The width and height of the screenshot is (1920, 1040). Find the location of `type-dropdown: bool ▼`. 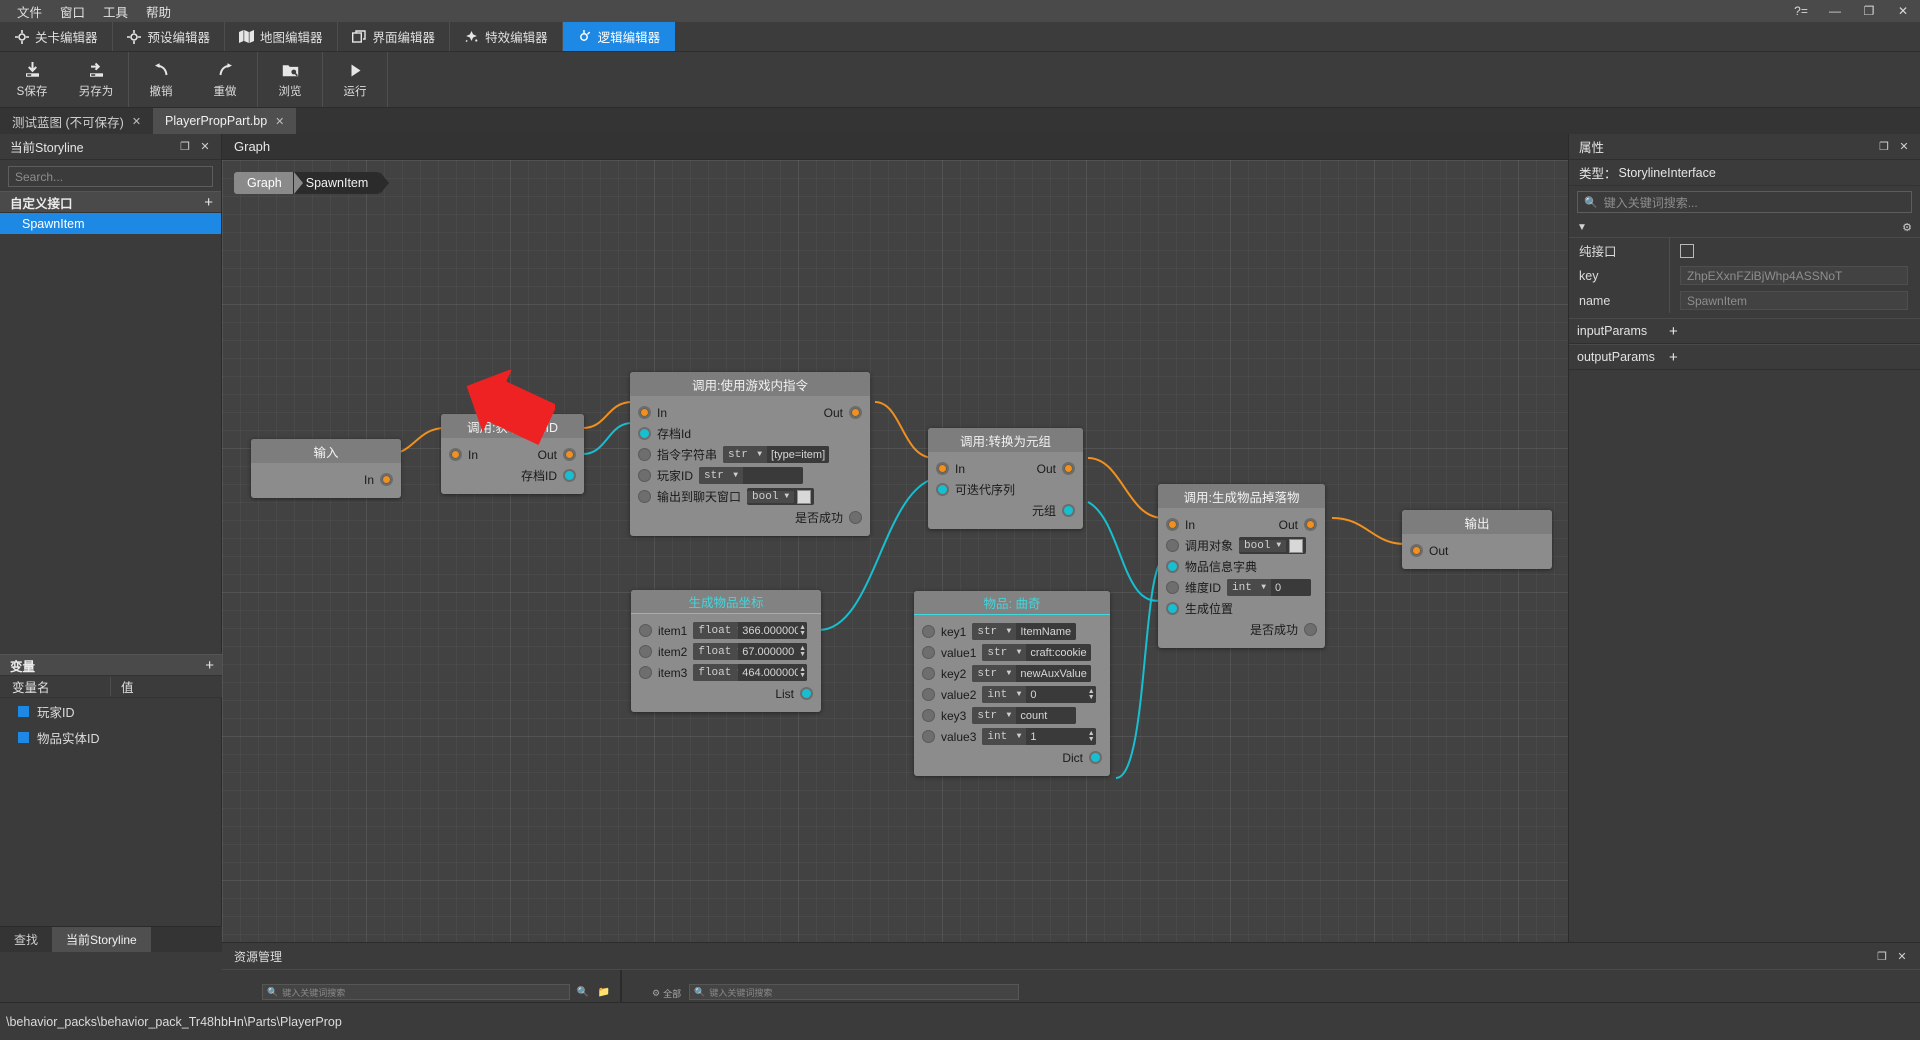

type-dropdown: bool ▼ is located at coordinates (1263, 545).